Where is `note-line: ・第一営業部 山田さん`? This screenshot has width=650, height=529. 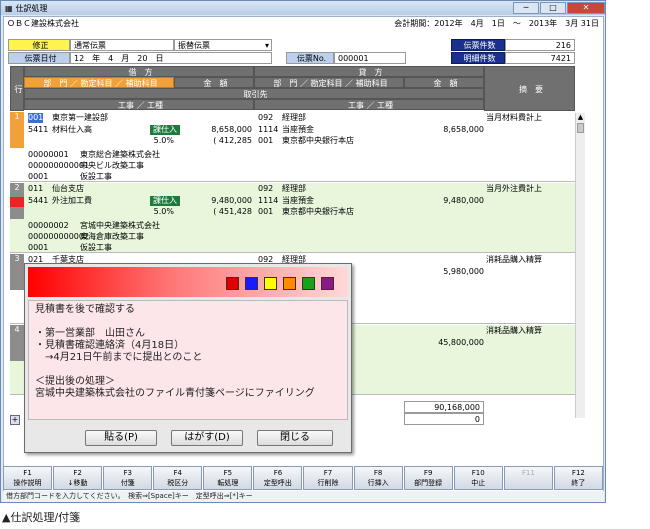
note-line: ・第一営業部 山田さん is located at coordinates (90, 333).